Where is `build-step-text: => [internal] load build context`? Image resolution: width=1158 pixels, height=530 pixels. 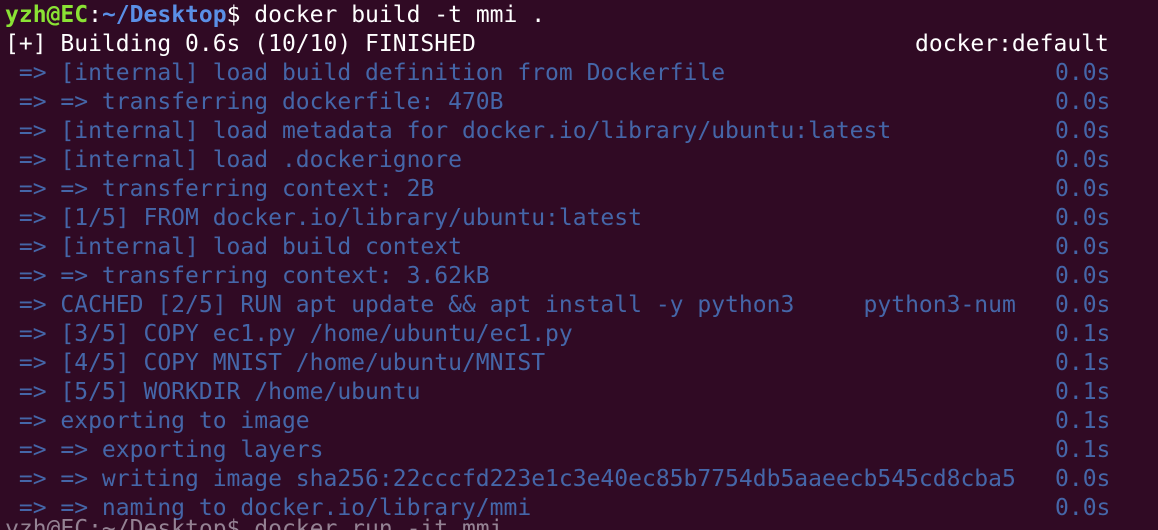 build-step-text: => [internal] load build context is located at coordinates (233, 247).